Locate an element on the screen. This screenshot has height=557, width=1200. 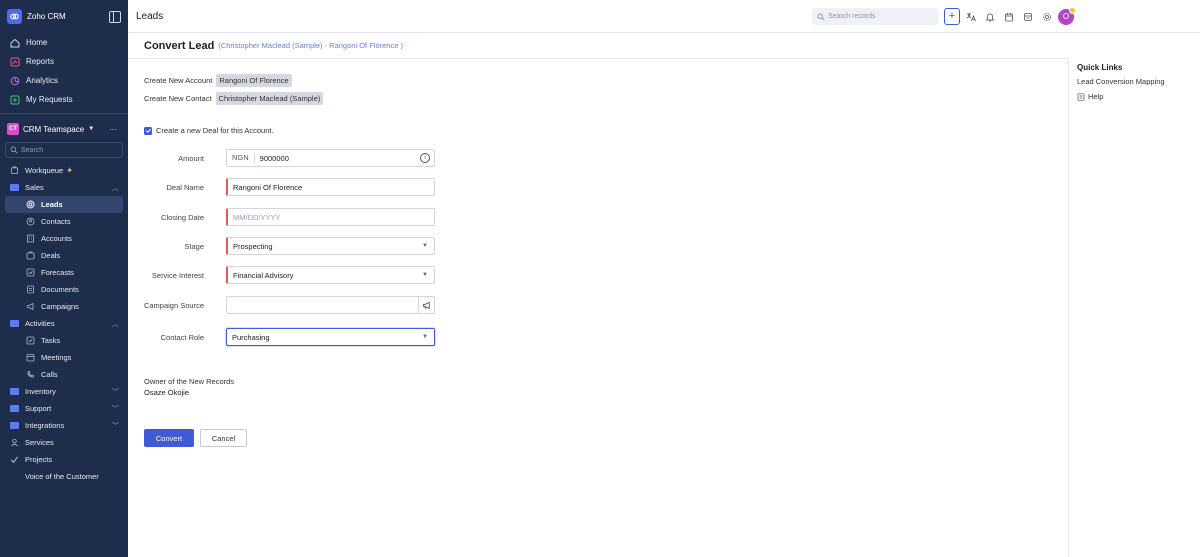
user-avatar: O is located at coordinates (1067, 15).